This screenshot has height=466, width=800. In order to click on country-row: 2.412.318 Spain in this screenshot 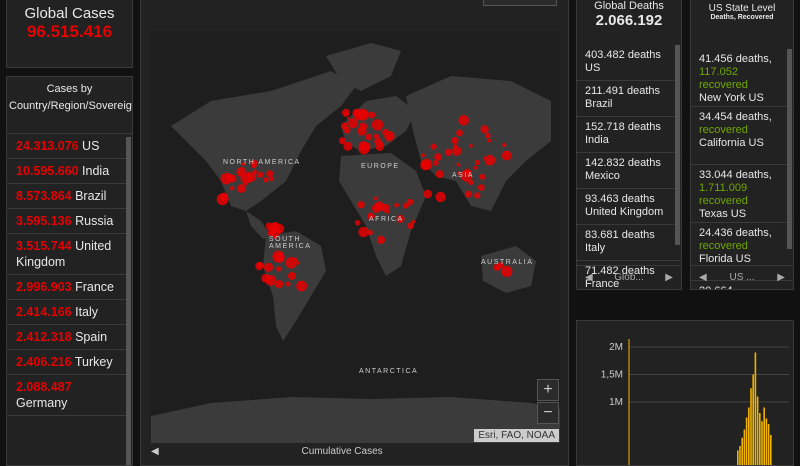, I will do `click(67, 337)`.